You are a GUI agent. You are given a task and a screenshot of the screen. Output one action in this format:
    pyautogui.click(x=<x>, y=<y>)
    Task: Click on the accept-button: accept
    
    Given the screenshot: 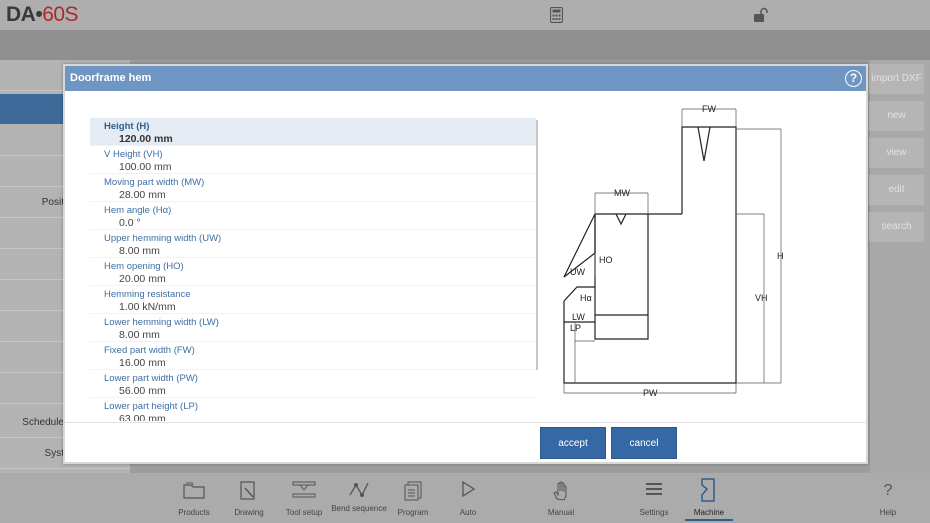 What is the action you would take?
    pyautogui.click(x=573, y=443)
    